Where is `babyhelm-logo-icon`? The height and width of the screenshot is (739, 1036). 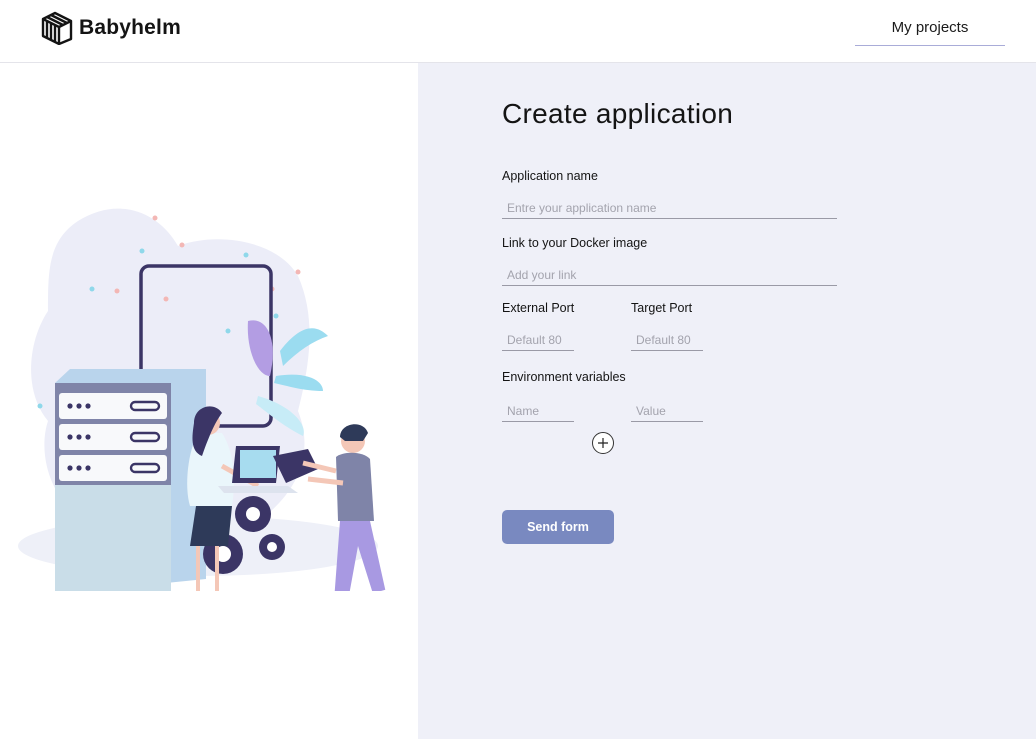 babyhelm-logo-icon is located at coordinates (57, 28).